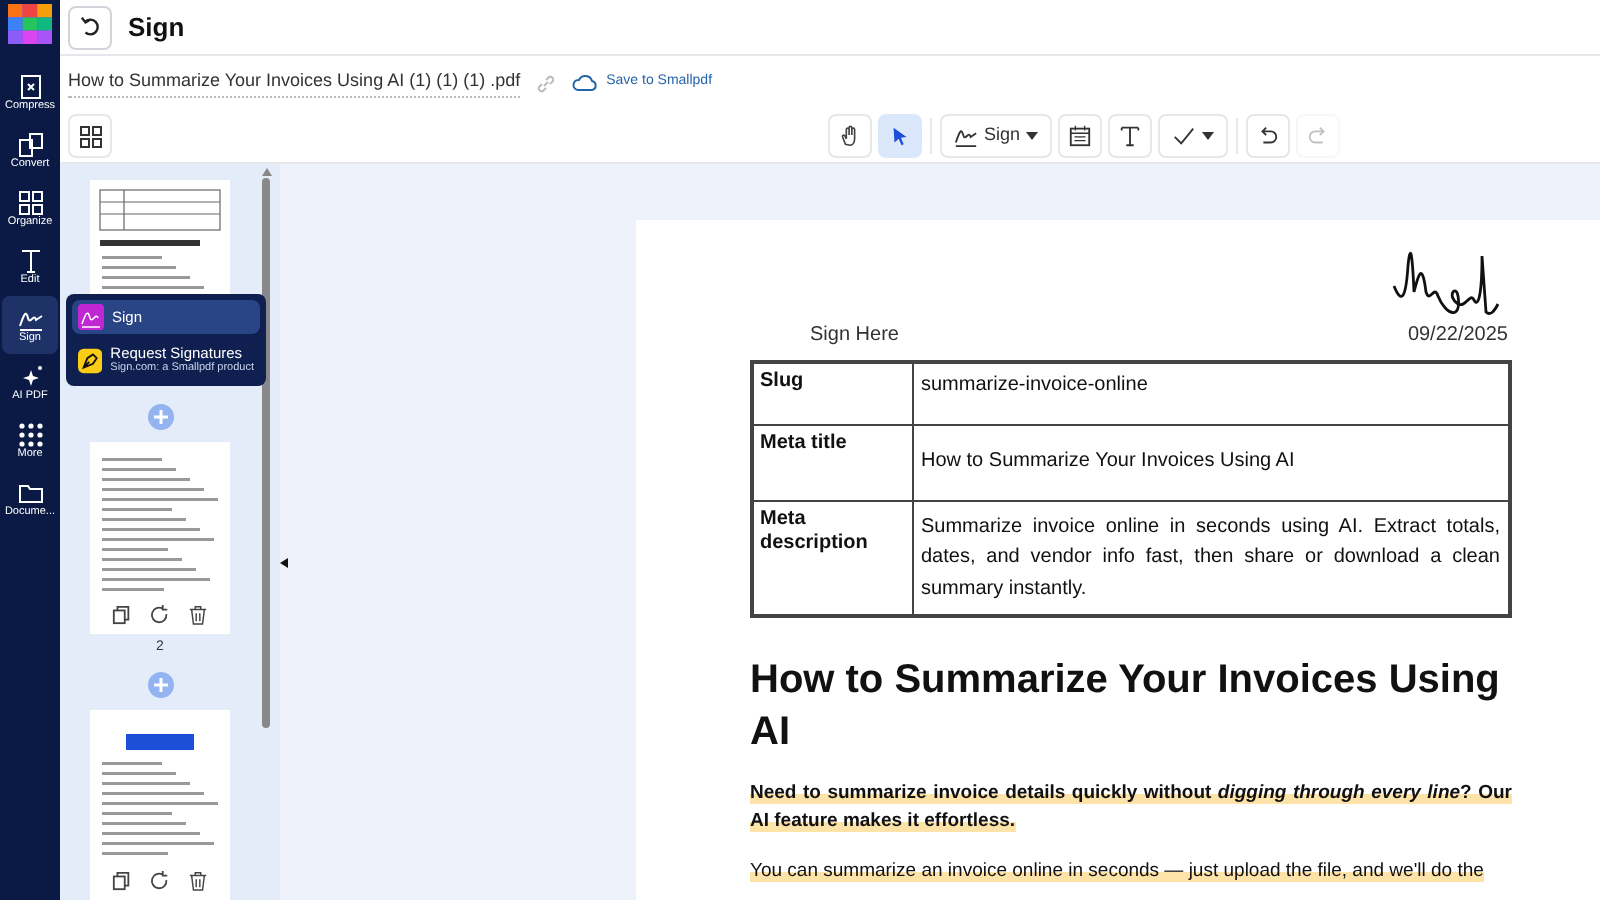 The height and width of the screenshot is (900, 1600). Describe the element at coordinates (832, 393) in the screenshot. I see `table-cell: Slug` at that location.